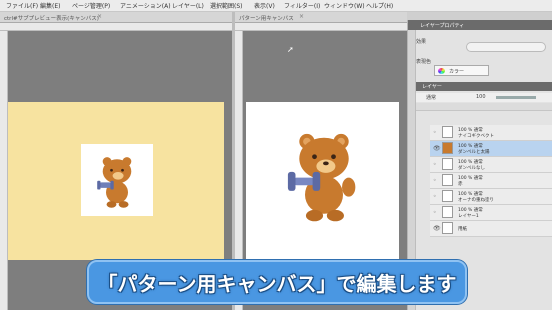  Describe the element at coordinates (114, 182) in the screenshot. I see `bear-illustration-small` at that location.